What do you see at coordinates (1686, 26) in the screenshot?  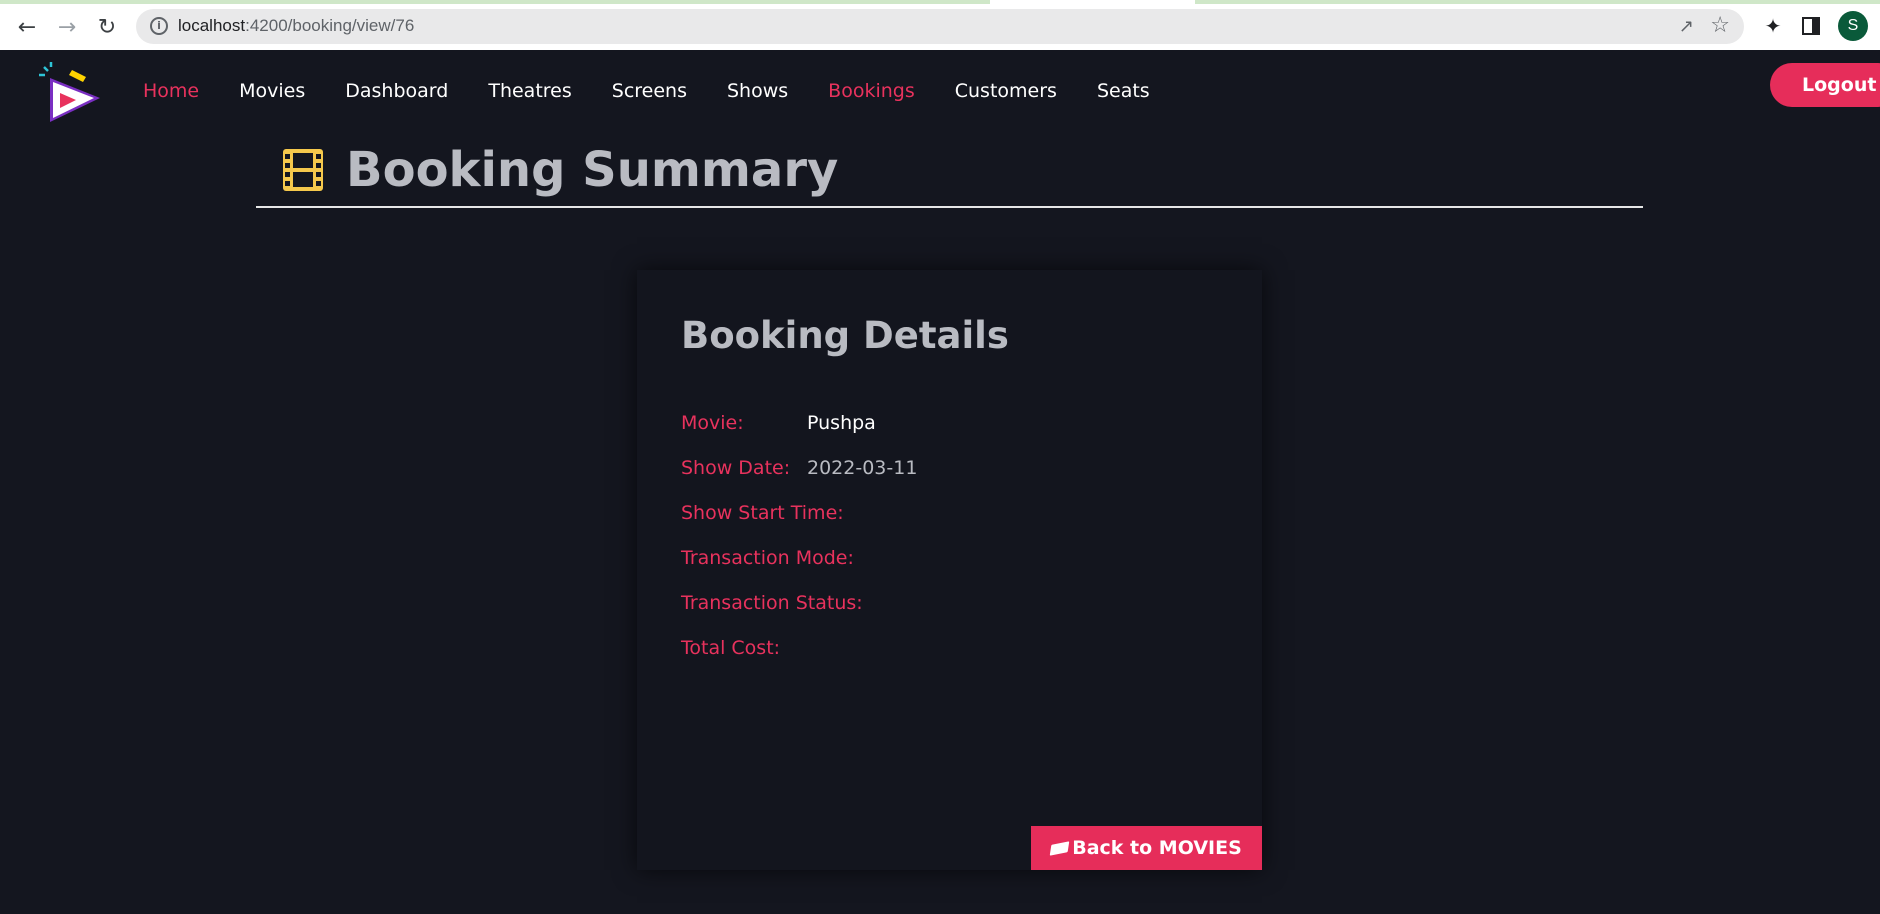 I see `share-icon: ↗` at bounding box center [1686, 26].